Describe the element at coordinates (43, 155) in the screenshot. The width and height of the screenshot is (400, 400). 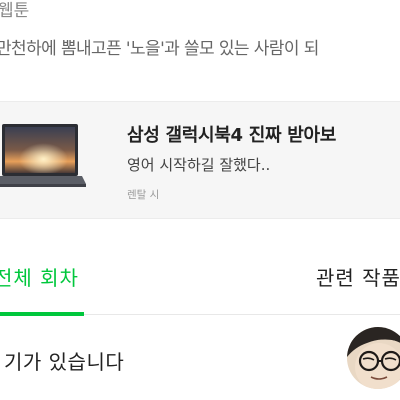
I see `laptop-image` at that location.